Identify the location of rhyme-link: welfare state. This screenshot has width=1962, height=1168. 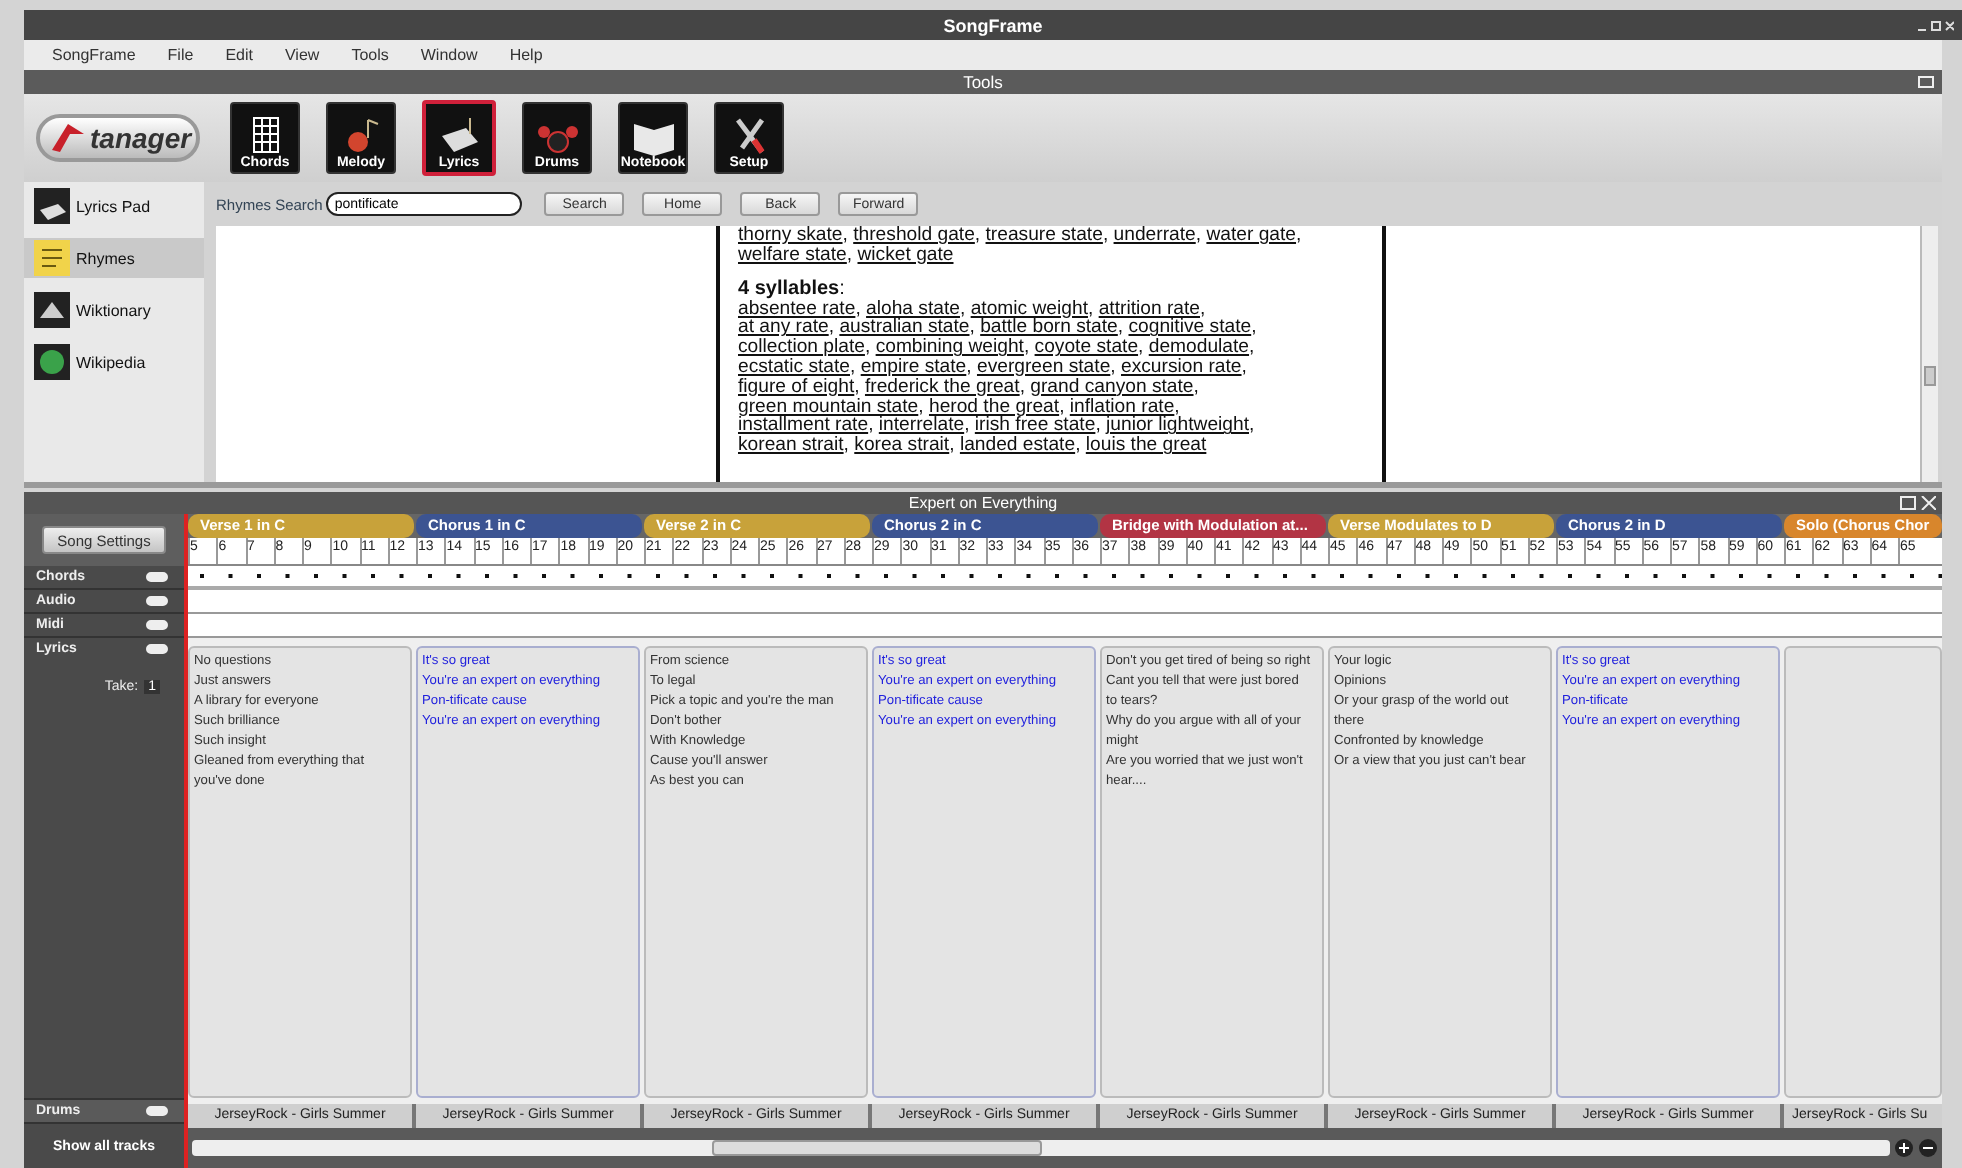
(792, 254).